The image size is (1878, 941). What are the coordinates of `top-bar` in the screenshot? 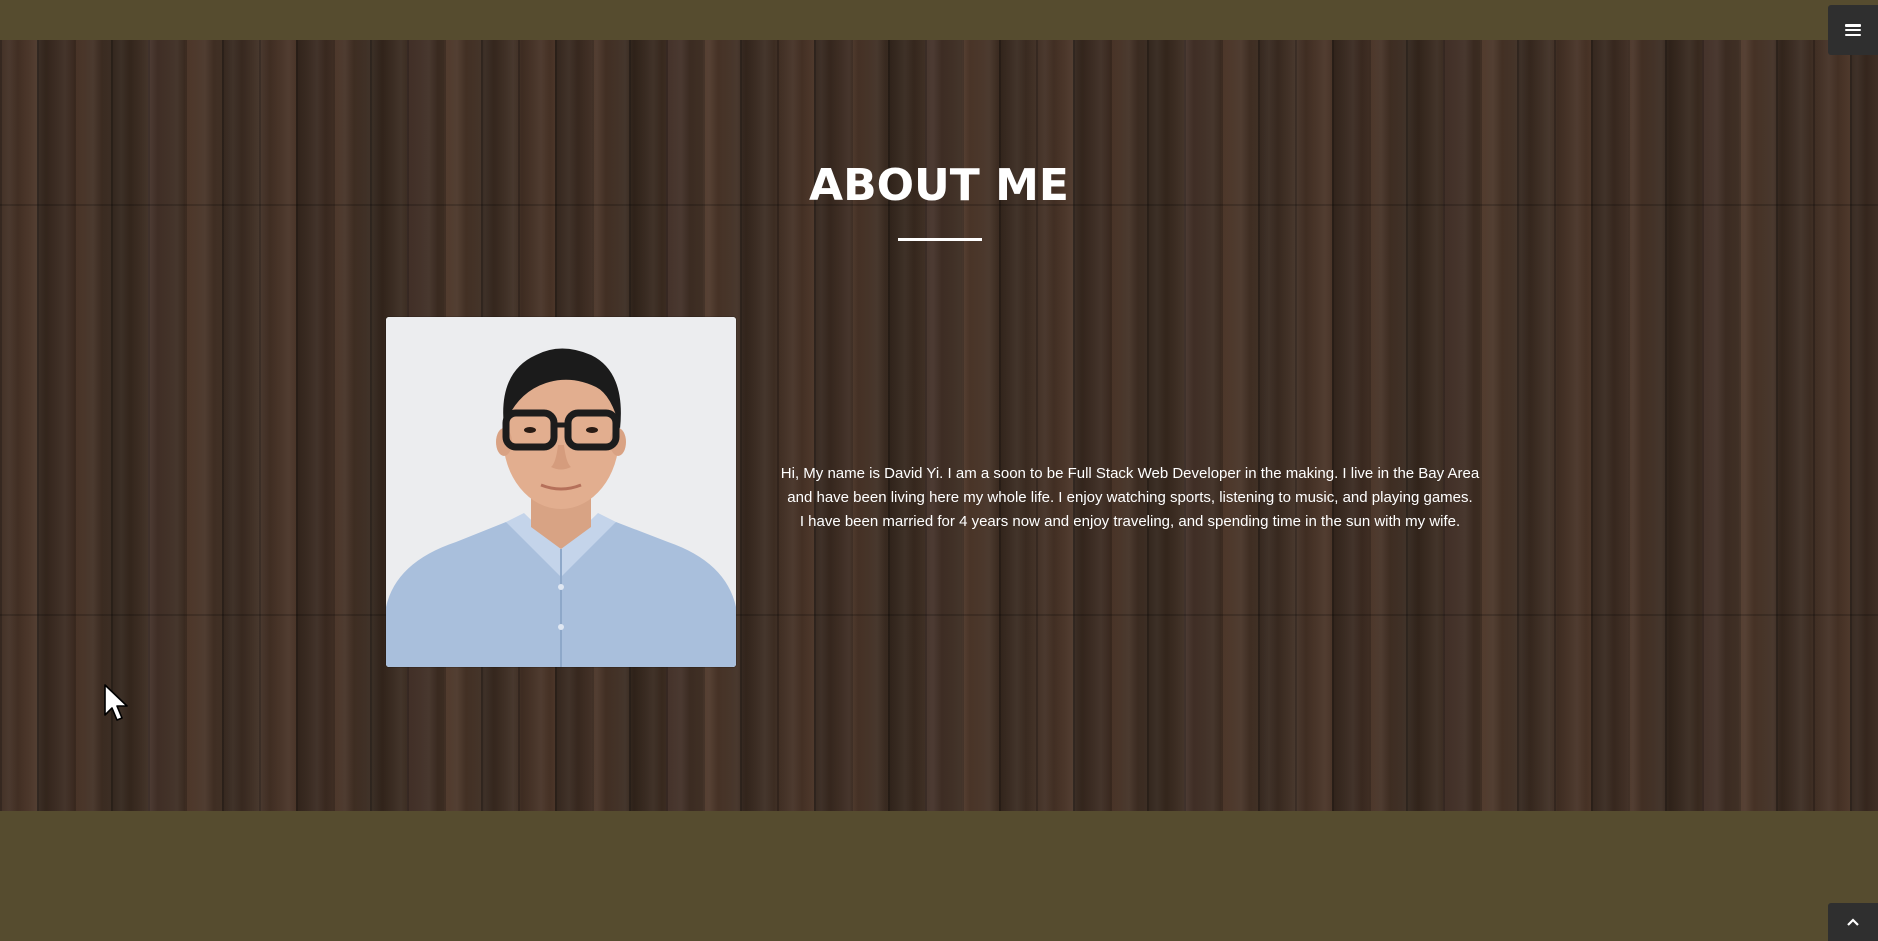 It's located at (939, 20).